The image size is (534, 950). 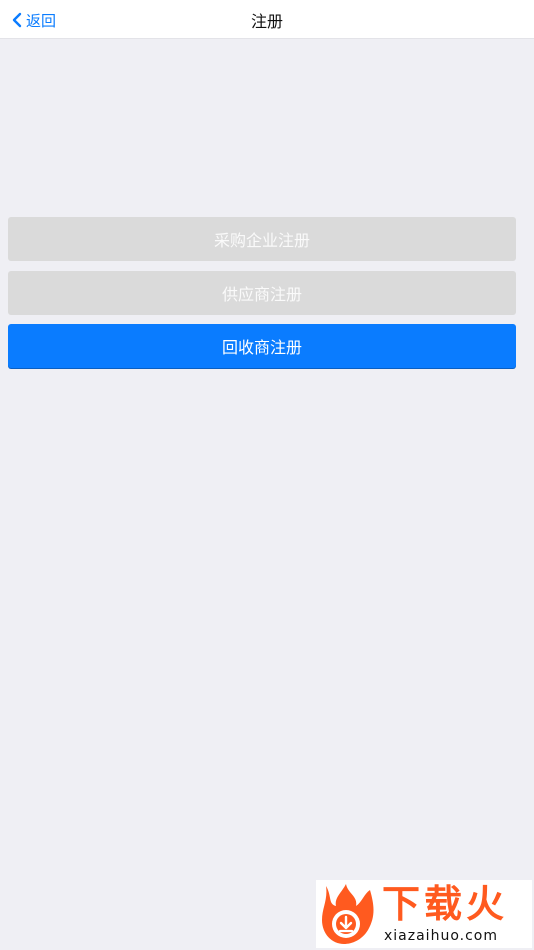 I want to click on purchasing-company-register-button: 采购企业注册, so click(x=262, y=239).